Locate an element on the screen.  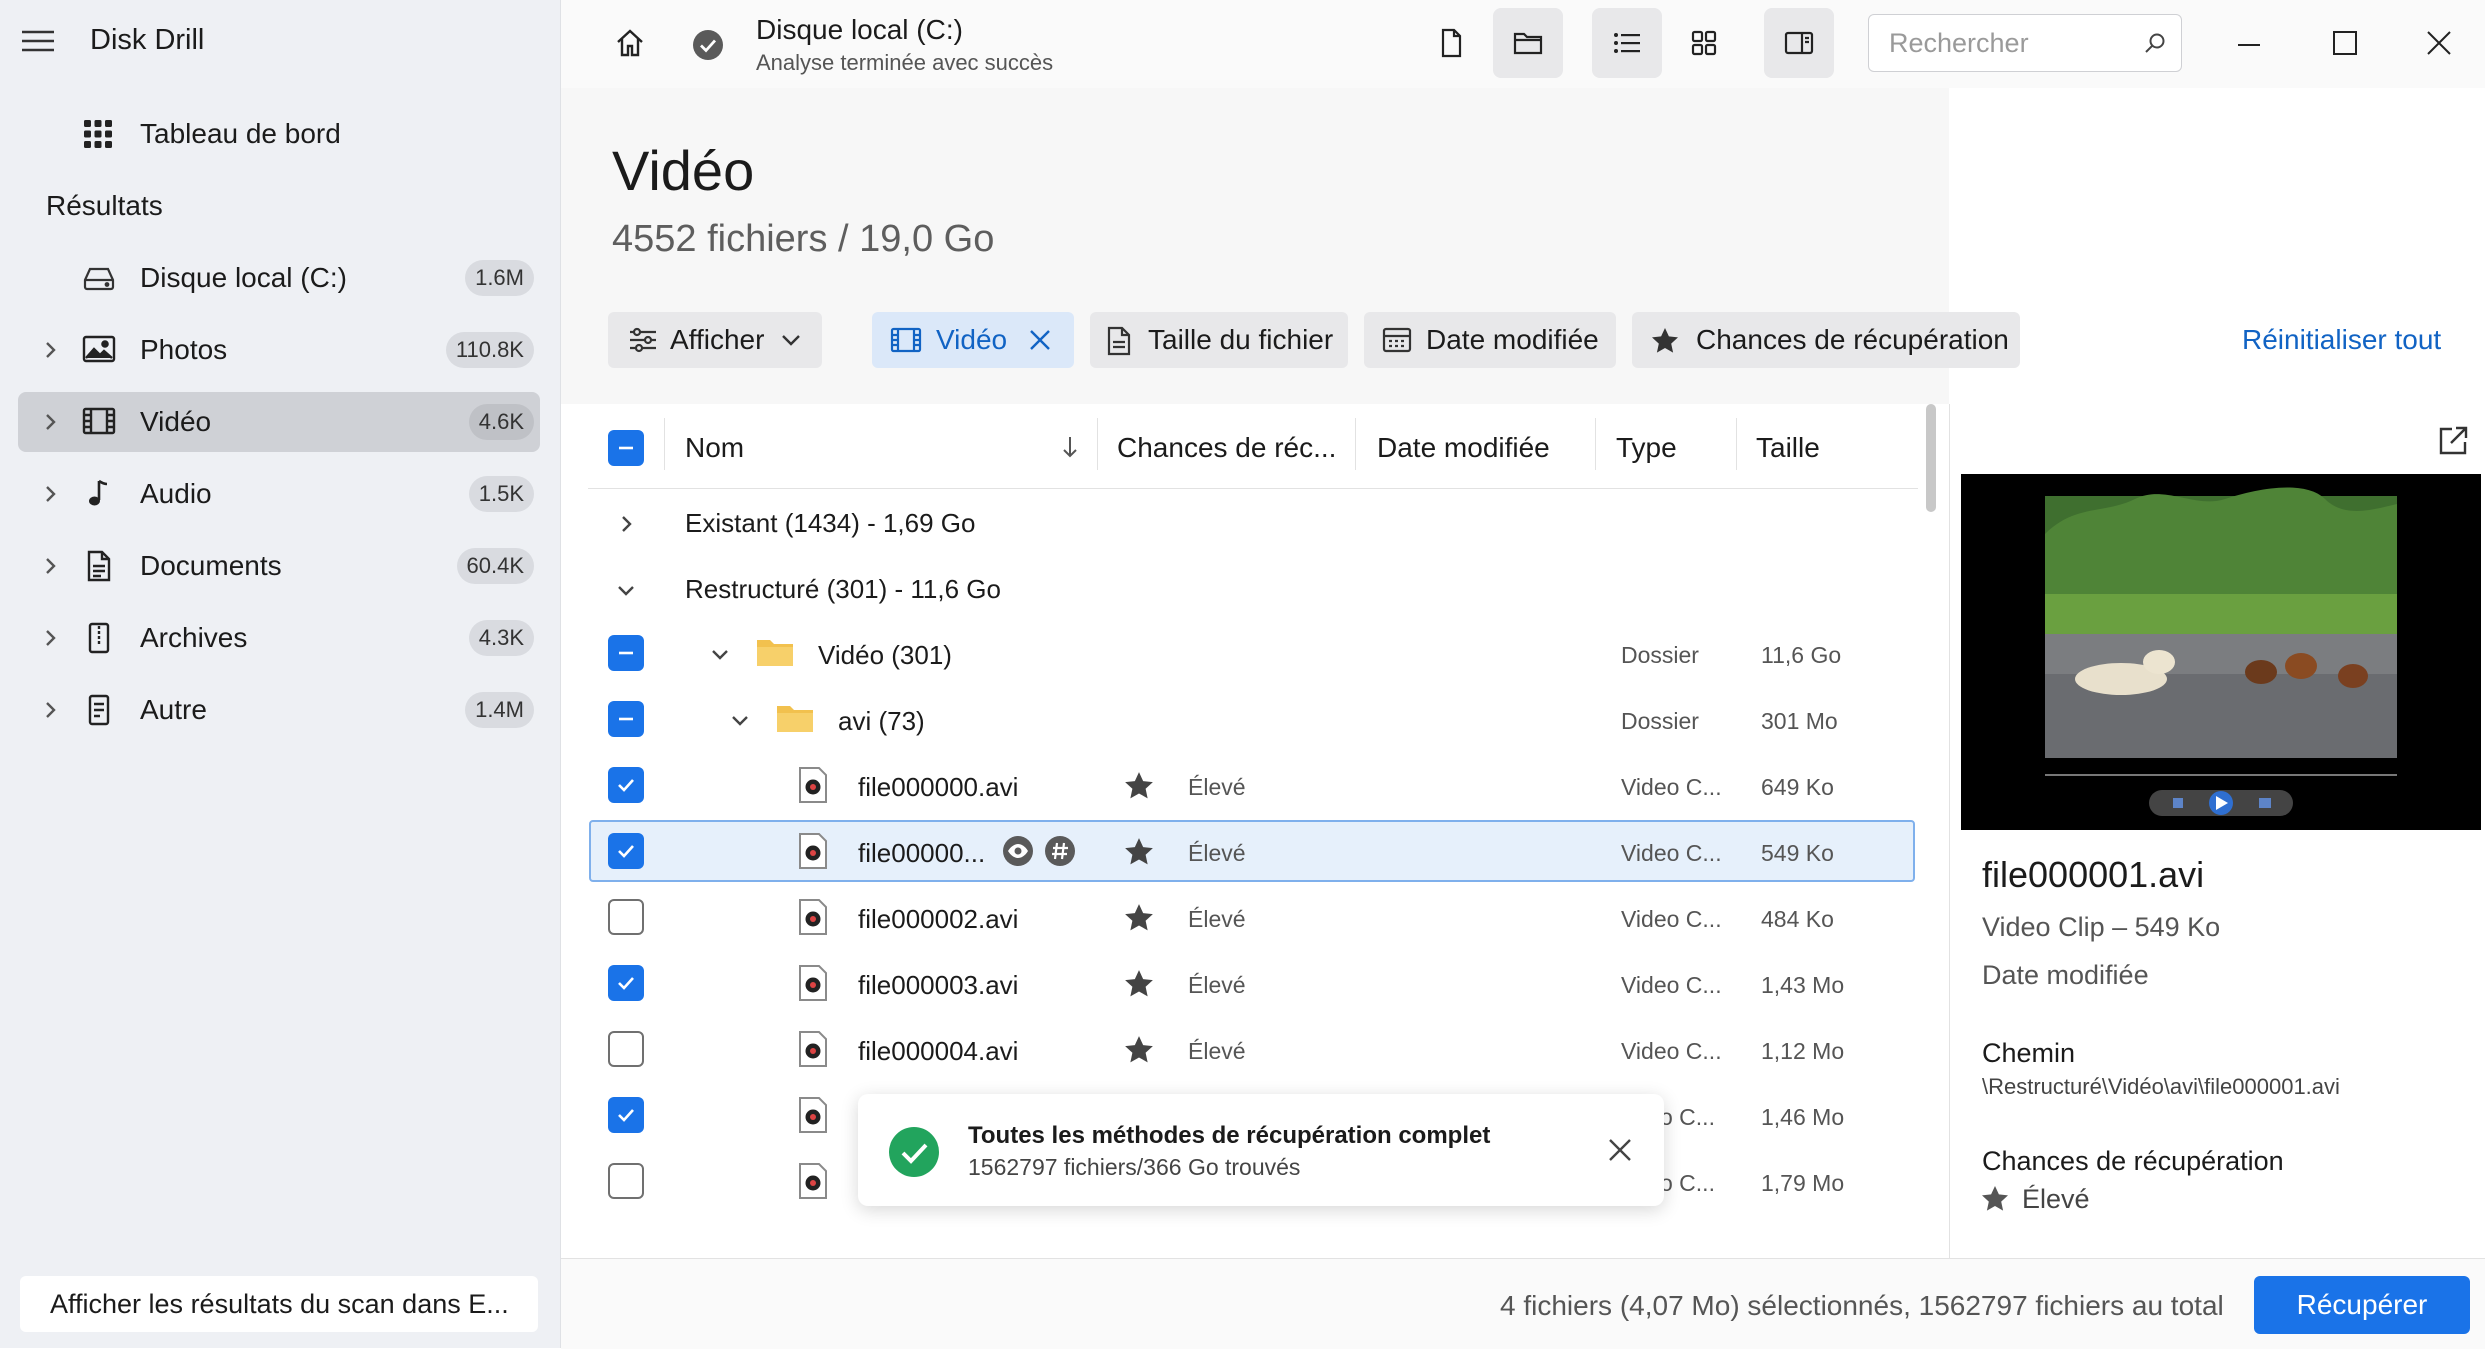
search-box is located at coordinates (2025, 43).